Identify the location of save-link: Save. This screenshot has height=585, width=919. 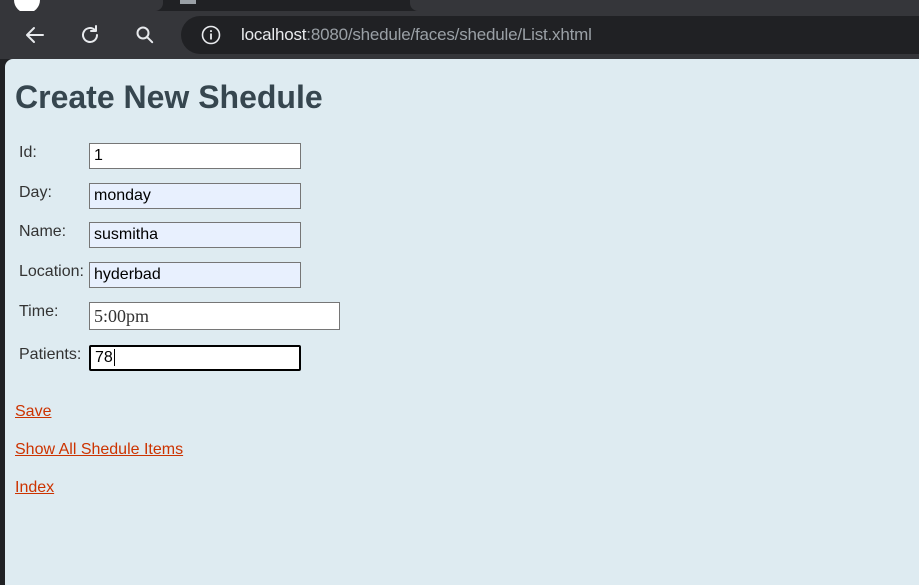
(33, 412).